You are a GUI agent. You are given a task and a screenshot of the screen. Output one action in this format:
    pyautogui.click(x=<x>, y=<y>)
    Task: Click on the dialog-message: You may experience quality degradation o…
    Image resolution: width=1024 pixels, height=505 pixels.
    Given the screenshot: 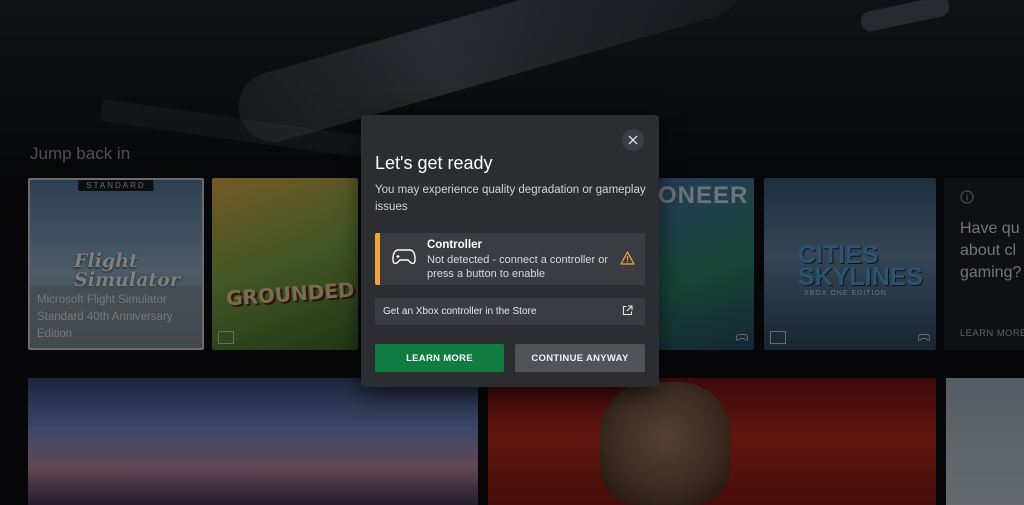 What is the action you would take?
    pyautogui.click(x=510, y=198)
    